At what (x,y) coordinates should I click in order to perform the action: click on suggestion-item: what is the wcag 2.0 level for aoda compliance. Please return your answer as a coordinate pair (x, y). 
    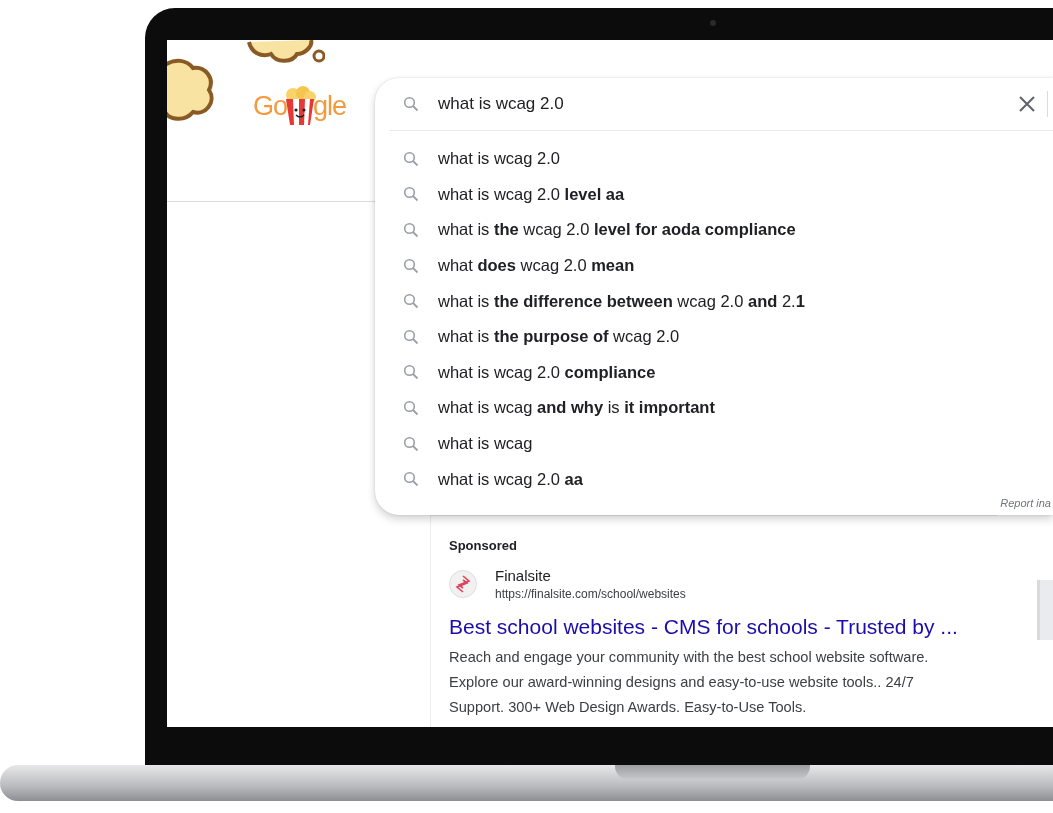
    Looking at the image, I should click on (617, 230).